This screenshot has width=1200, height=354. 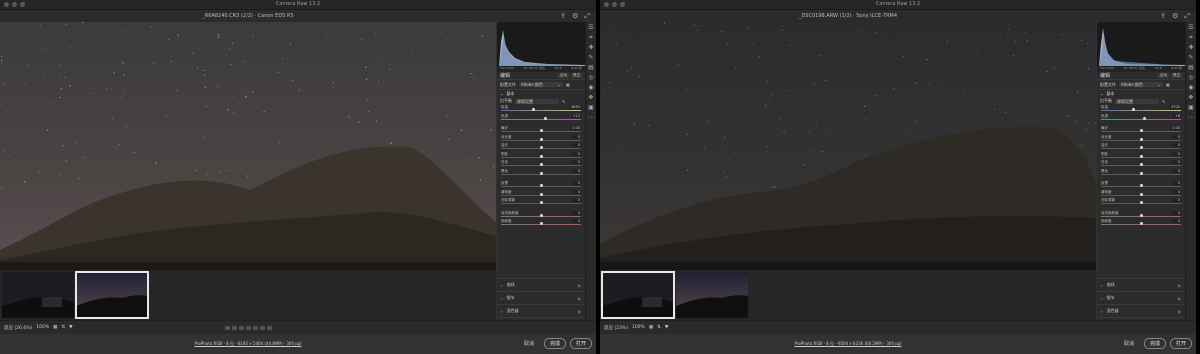 What do you see at coordinates (18, 328) in the screenshot?
I see `zoom-fit-label: 适应 (26.6%)` at bounding box center [18, 328].